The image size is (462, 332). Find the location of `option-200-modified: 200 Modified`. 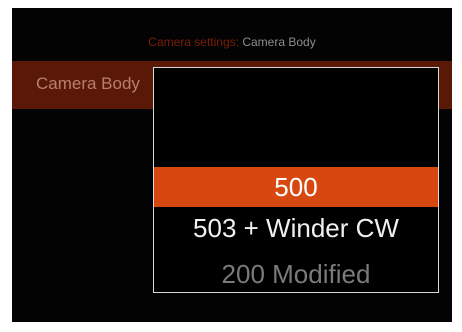

option-200-modified: 200 Modified is located at coordinates (296, 273).